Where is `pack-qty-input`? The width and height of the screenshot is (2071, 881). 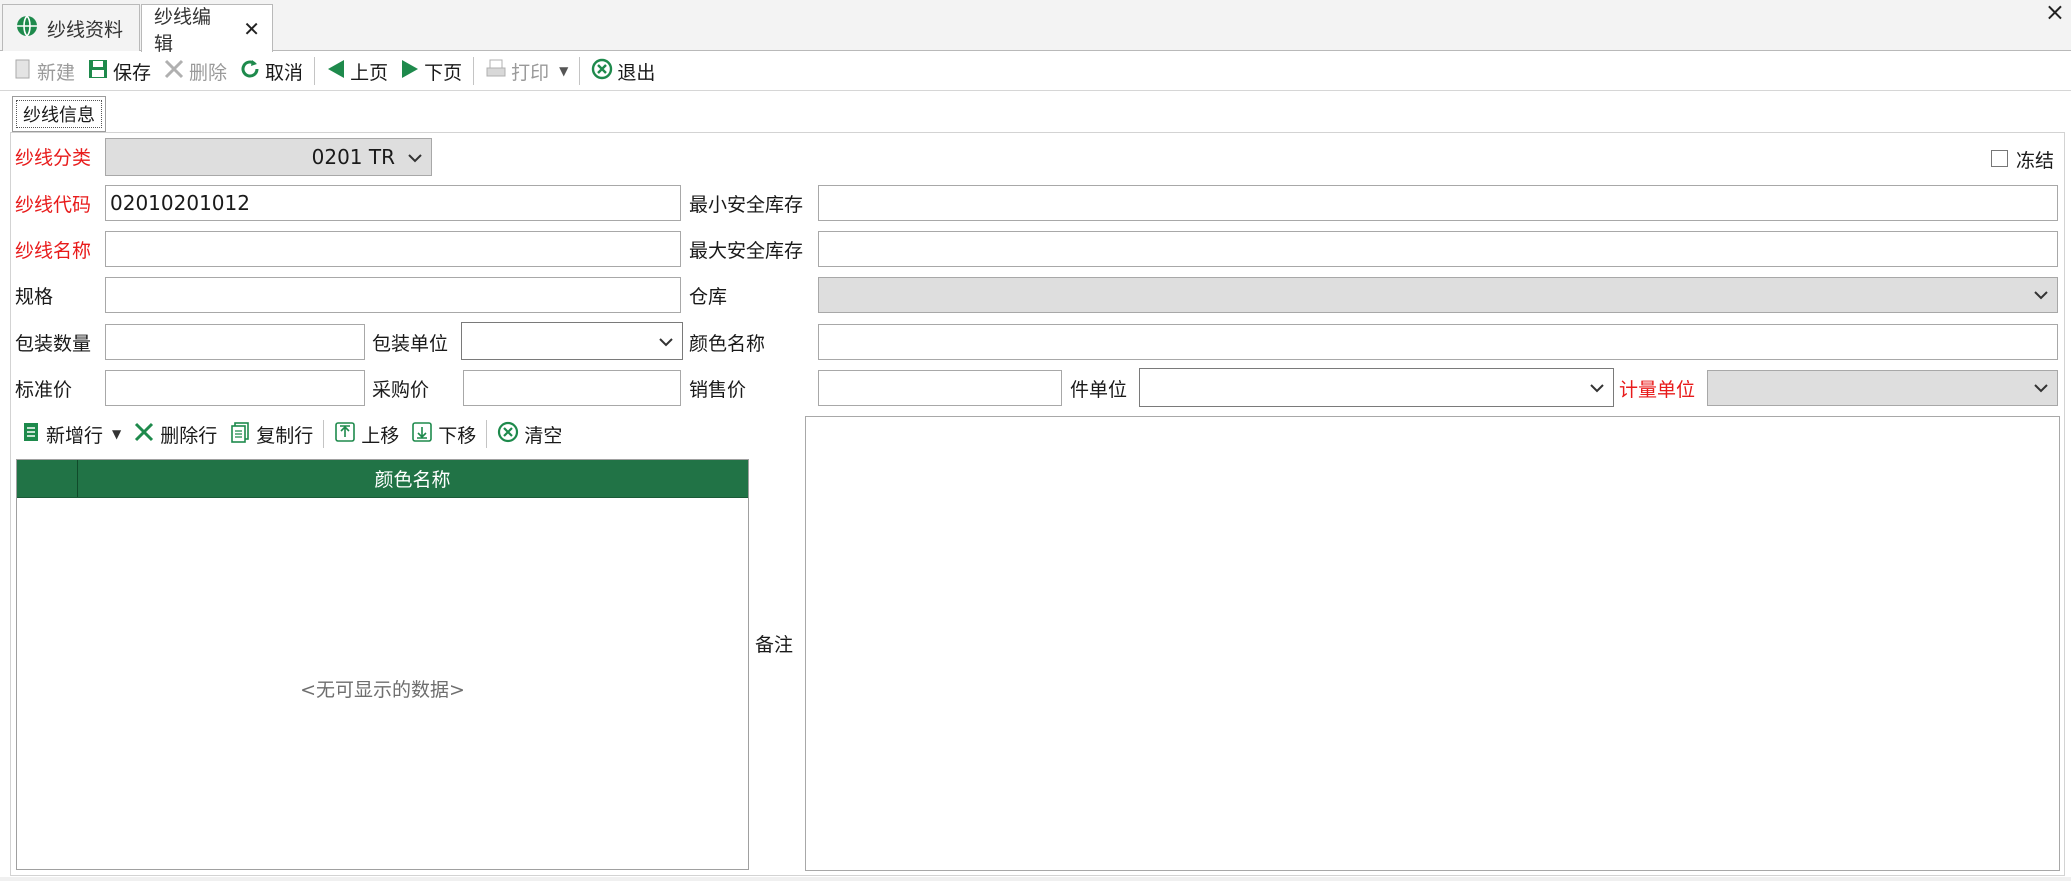 pack-qty-input is located at coordinates (235, 342).